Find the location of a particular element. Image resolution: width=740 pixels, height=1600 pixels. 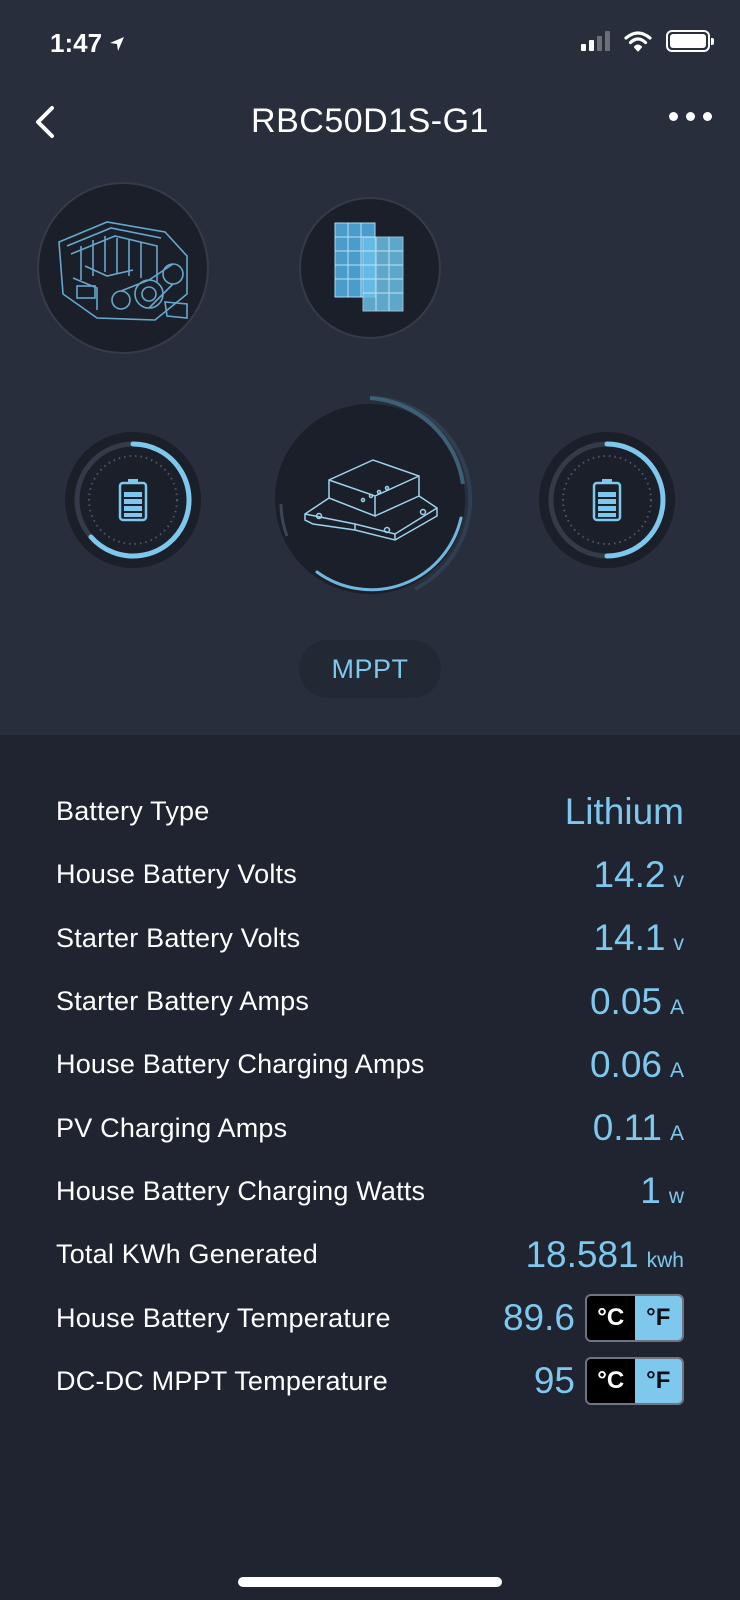

solar-source-button is located at coordinates (370, 268).